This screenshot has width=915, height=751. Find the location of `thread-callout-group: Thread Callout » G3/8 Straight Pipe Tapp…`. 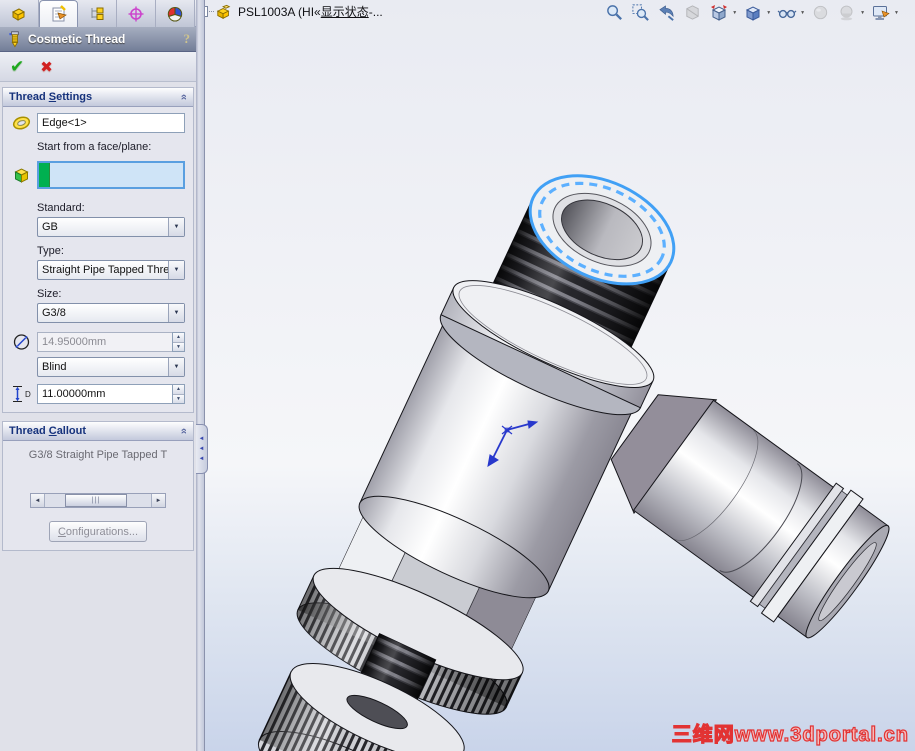

thread-callout-group: Thread Callout » G3/8 Straight Pipe Tapp… is located at coordinates (98, 486).